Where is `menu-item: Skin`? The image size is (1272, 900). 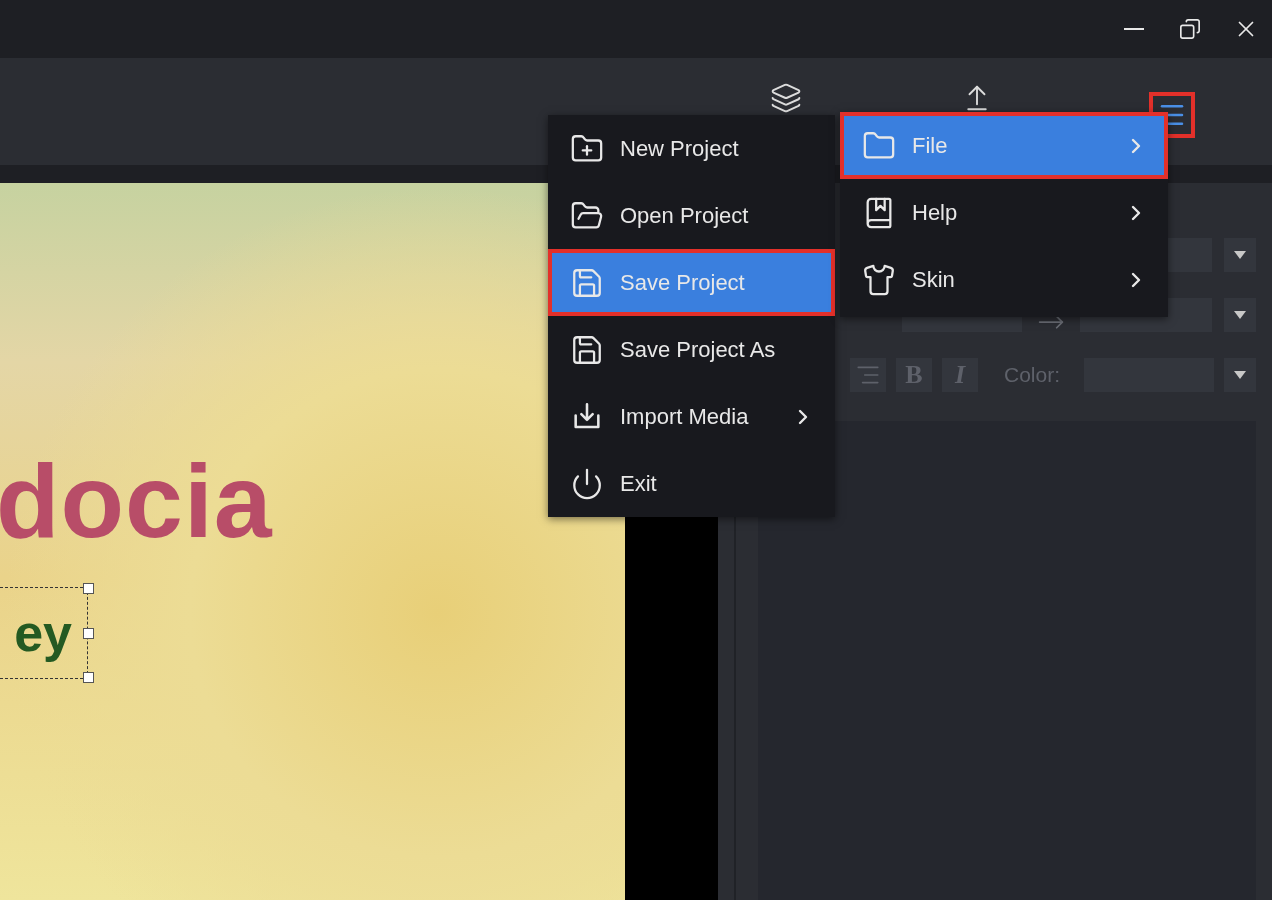 menu-item: Skin is located at coordinates (1004, 279).